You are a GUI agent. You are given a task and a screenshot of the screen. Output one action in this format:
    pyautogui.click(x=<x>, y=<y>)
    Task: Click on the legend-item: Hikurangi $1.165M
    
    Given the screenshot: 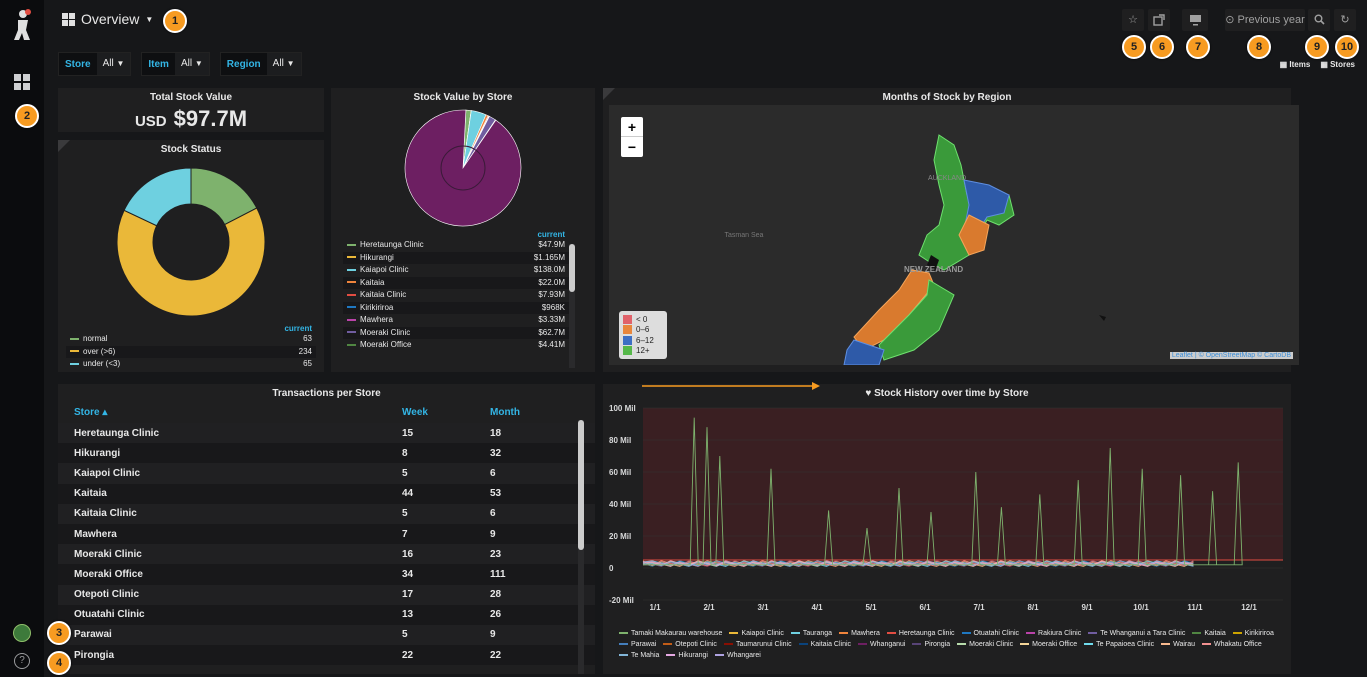 What is the action you would take?
    pyautogui.click(x=456, y=257)
    